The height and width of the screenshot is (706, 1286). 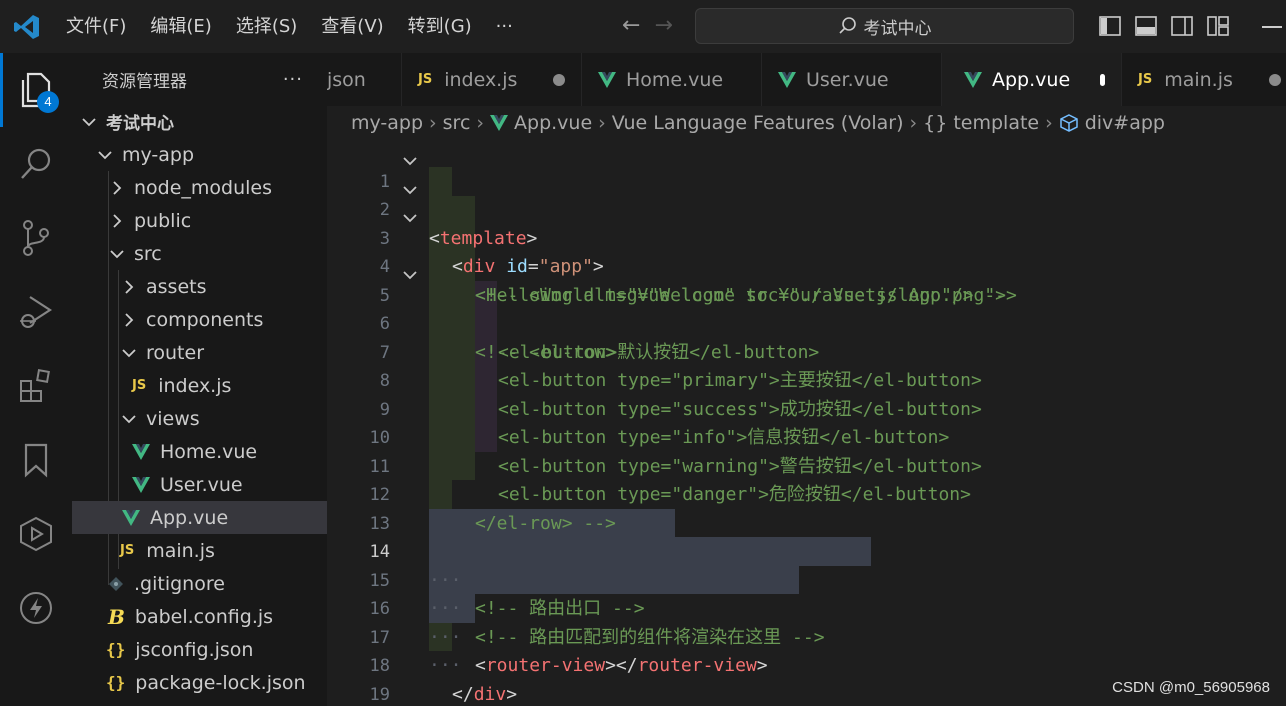 I want to click on tree-folder-views: views, so click(x=199, y=418).